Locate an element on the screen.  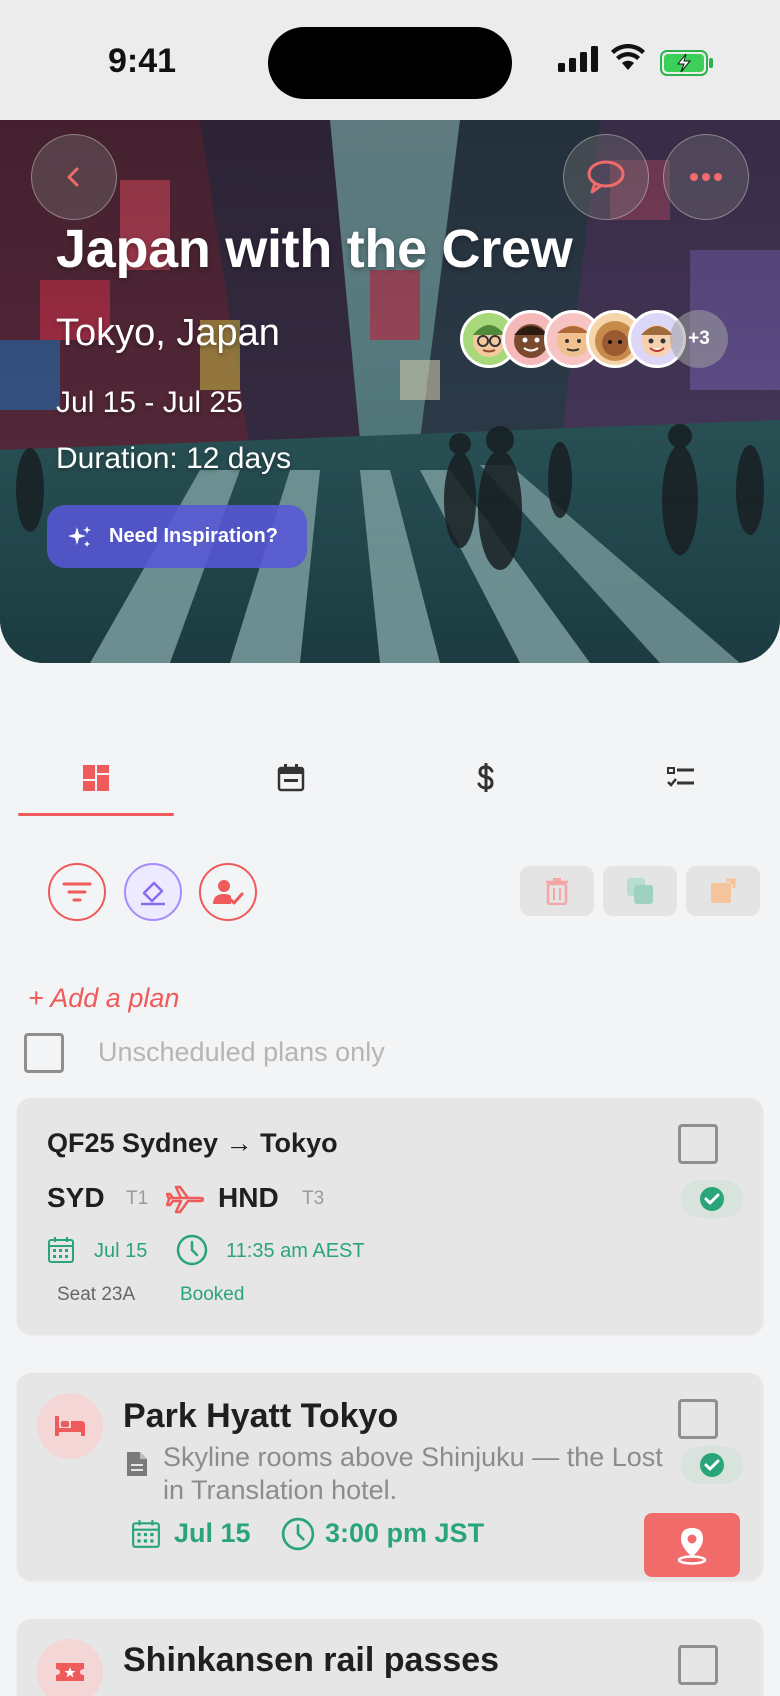
trash-icon is located at coordinates (557, 891).